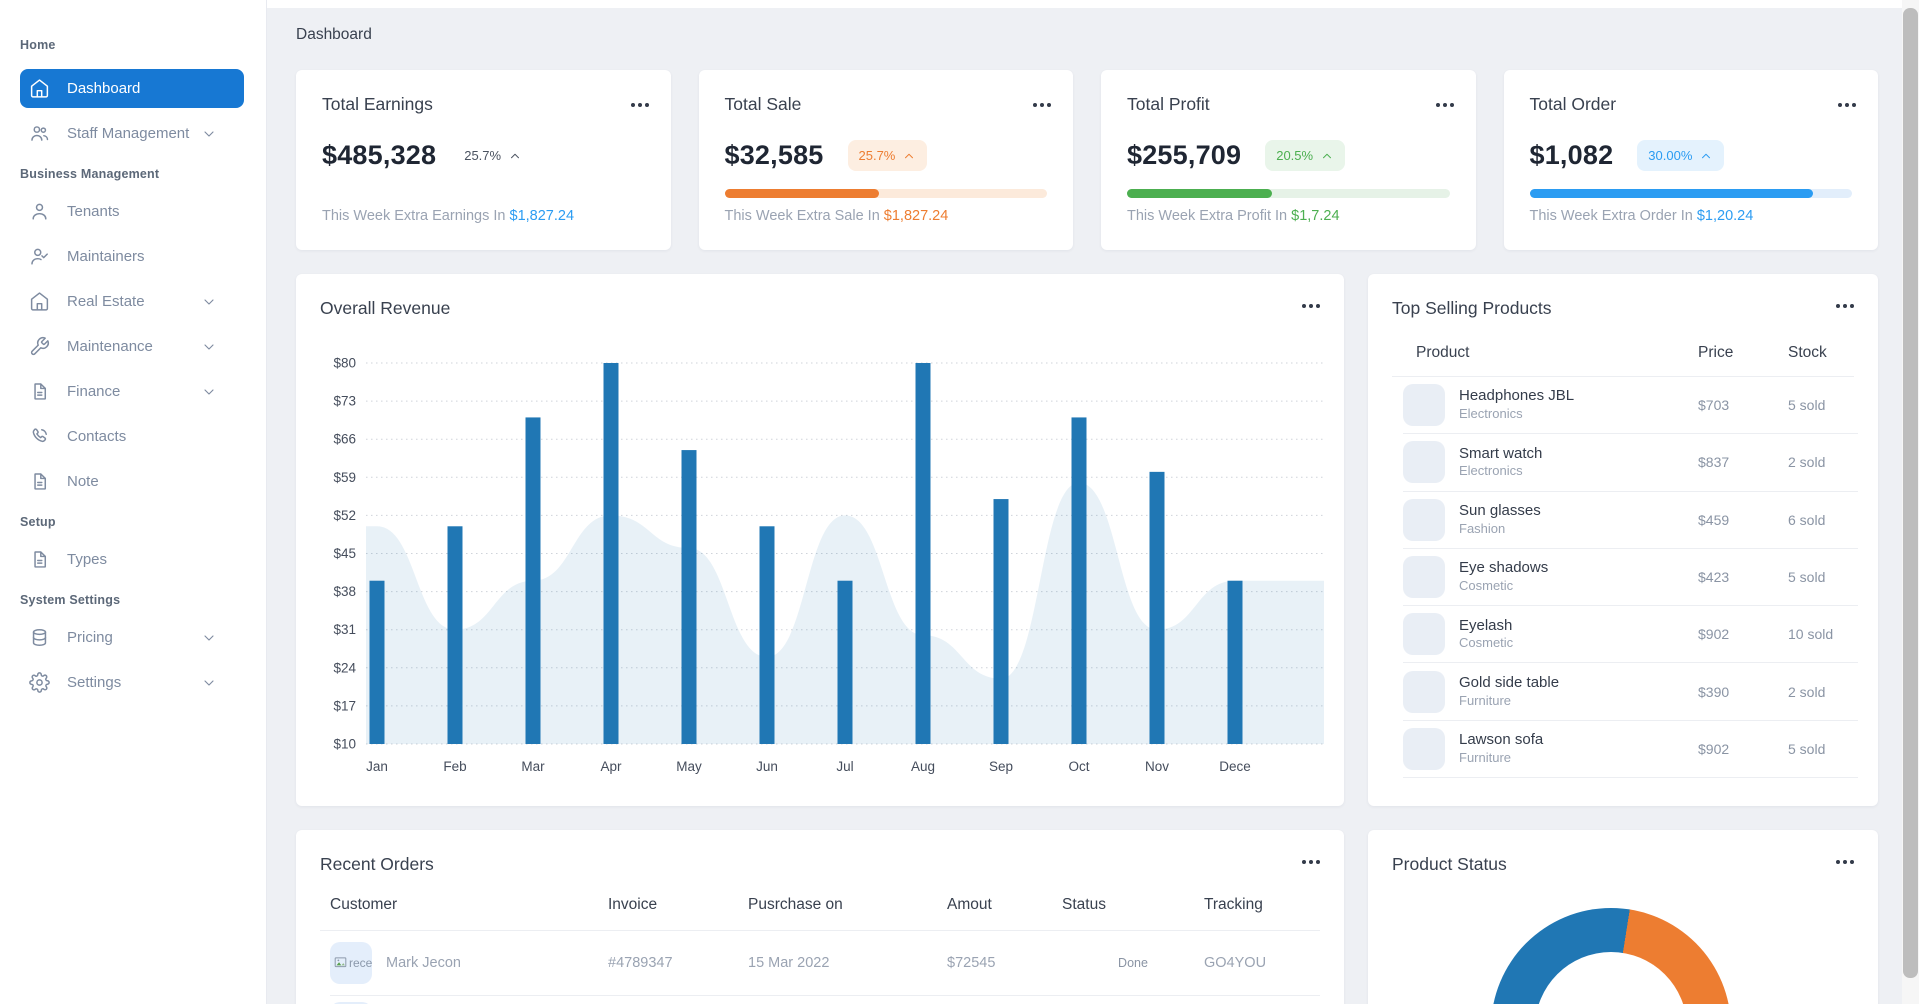  Describe the element at coordinates (825, 1000) in the screenshot. I see `order-row-partial` at that location.